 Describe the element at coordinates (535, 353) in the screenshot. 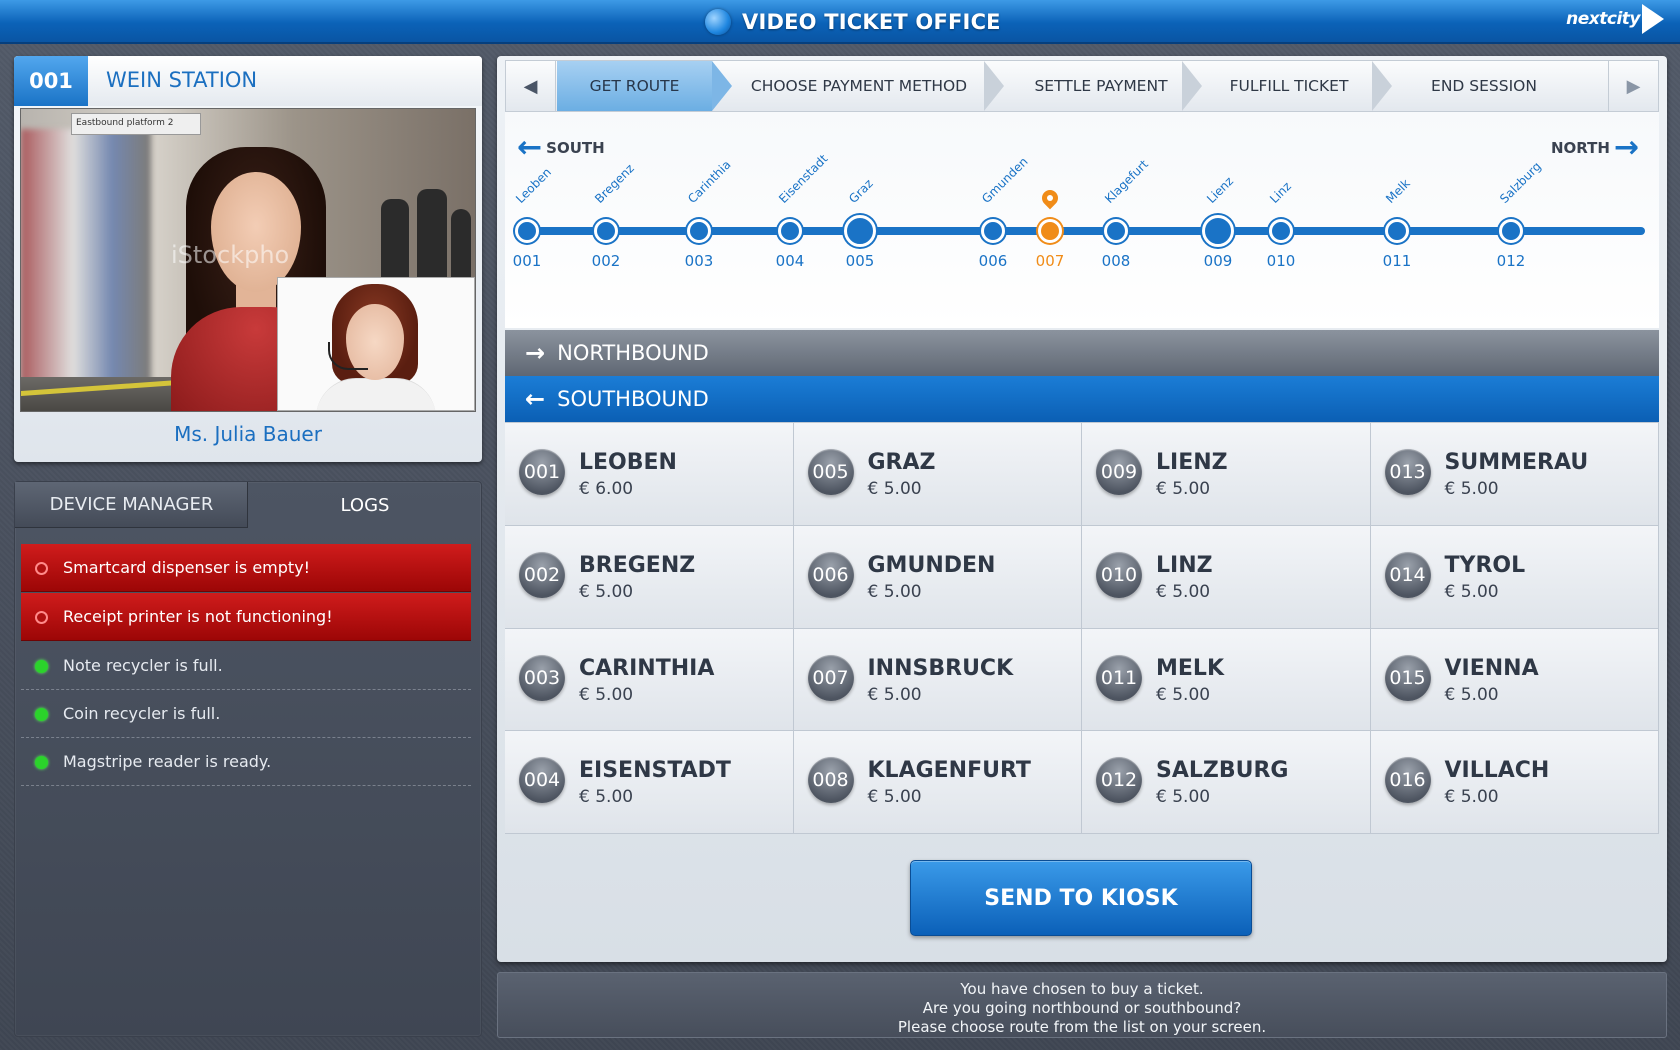

I see `arrow-right-icon: →` at that location.